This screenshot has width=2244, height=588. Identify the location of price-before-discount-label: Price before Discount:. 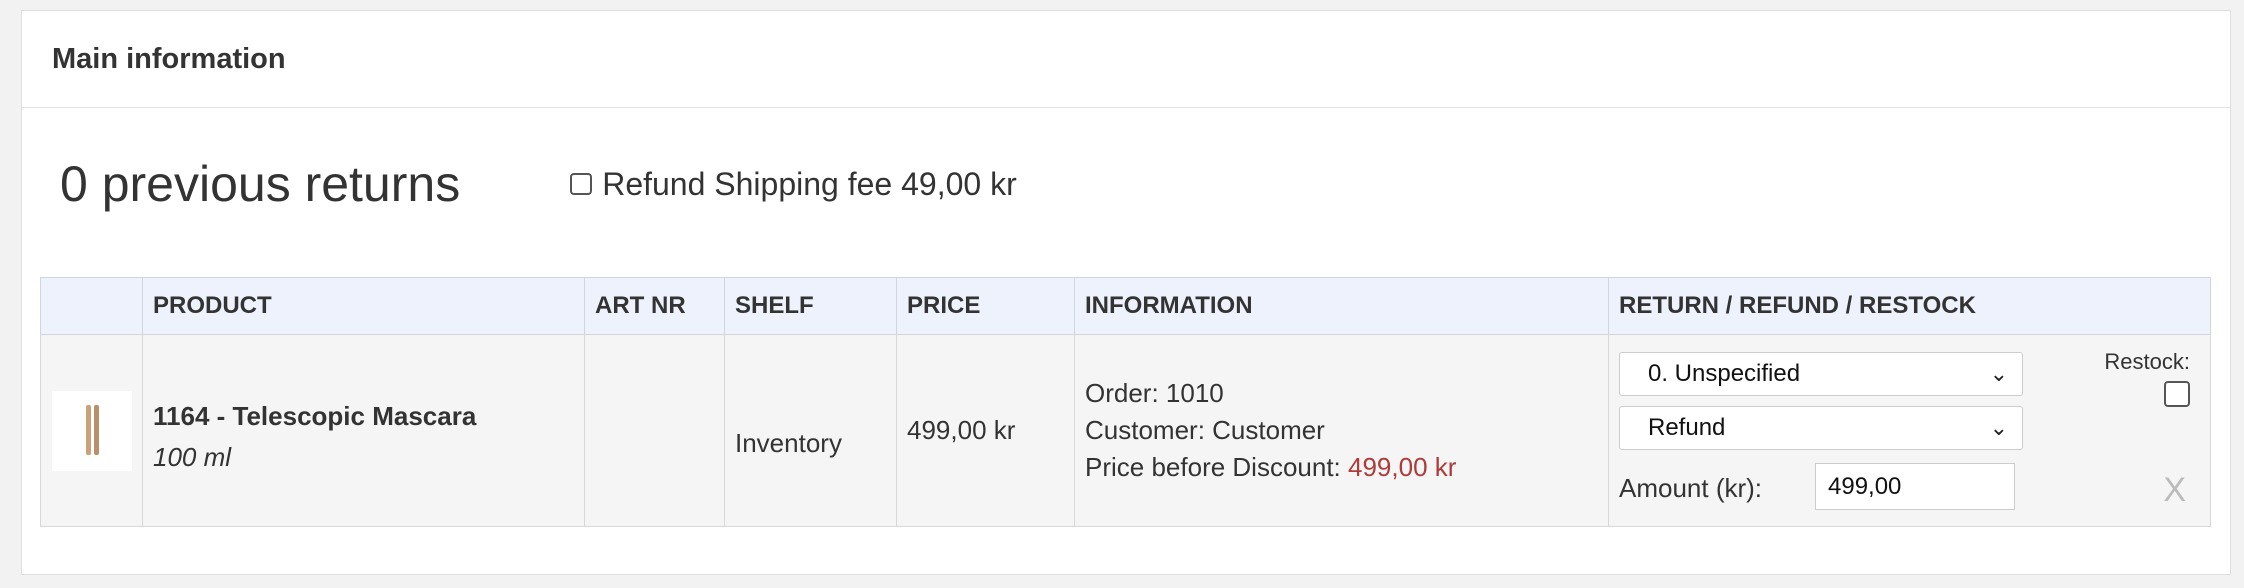
(1217, 467).